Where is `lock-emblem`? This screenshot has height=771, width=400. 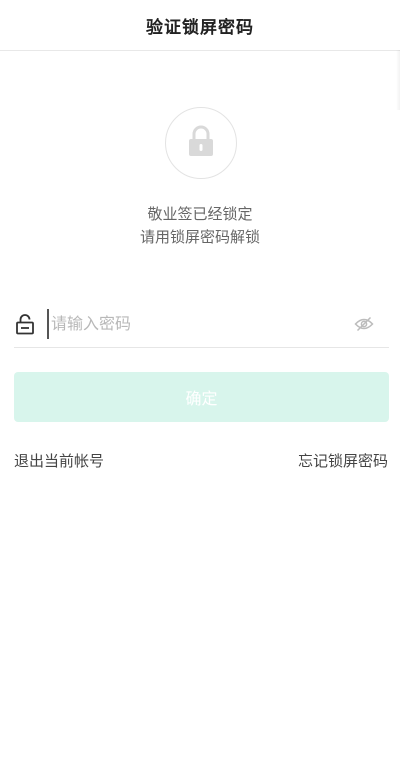 lock-emblem is located at coordinates (201, 143).